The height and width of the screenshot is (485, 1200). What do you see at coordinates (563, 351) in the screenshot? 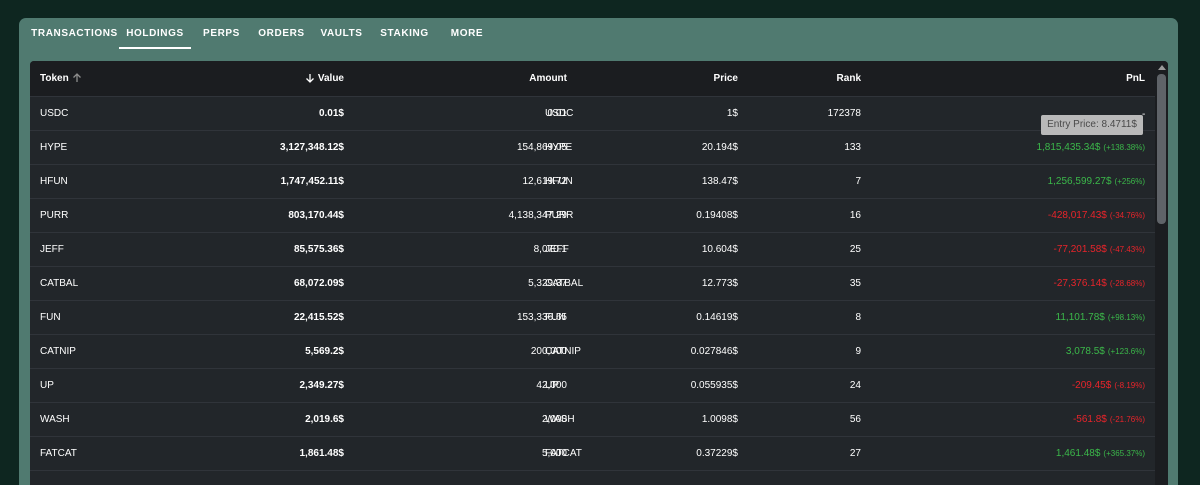
I see `token-amount-symbol: CATNIP` at bounding box center [563, 351].